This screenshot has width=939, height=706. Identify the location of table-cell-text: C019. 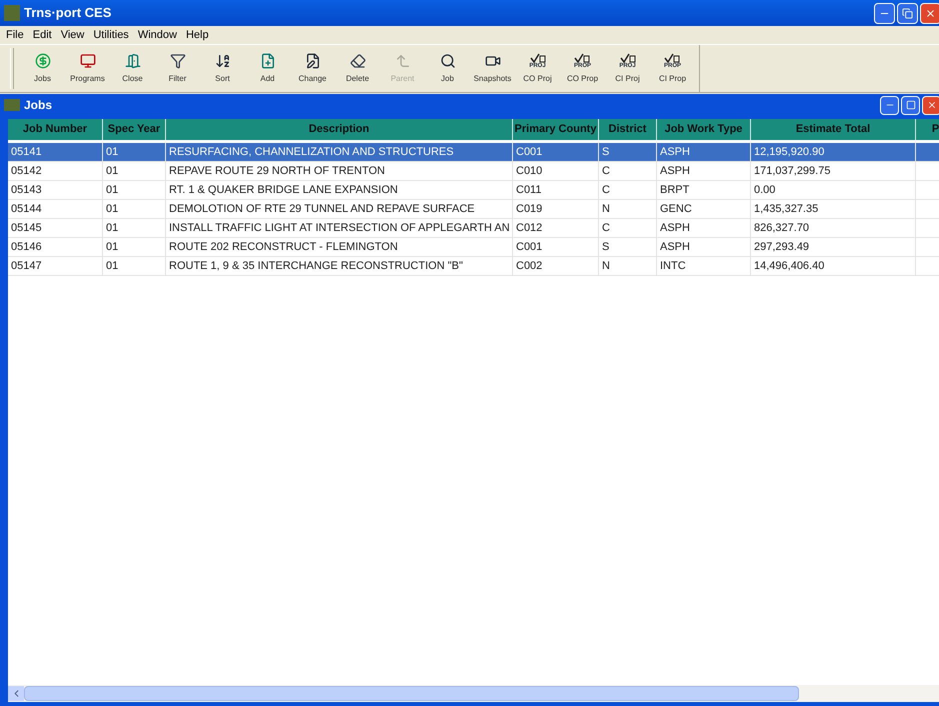
(529, 209).